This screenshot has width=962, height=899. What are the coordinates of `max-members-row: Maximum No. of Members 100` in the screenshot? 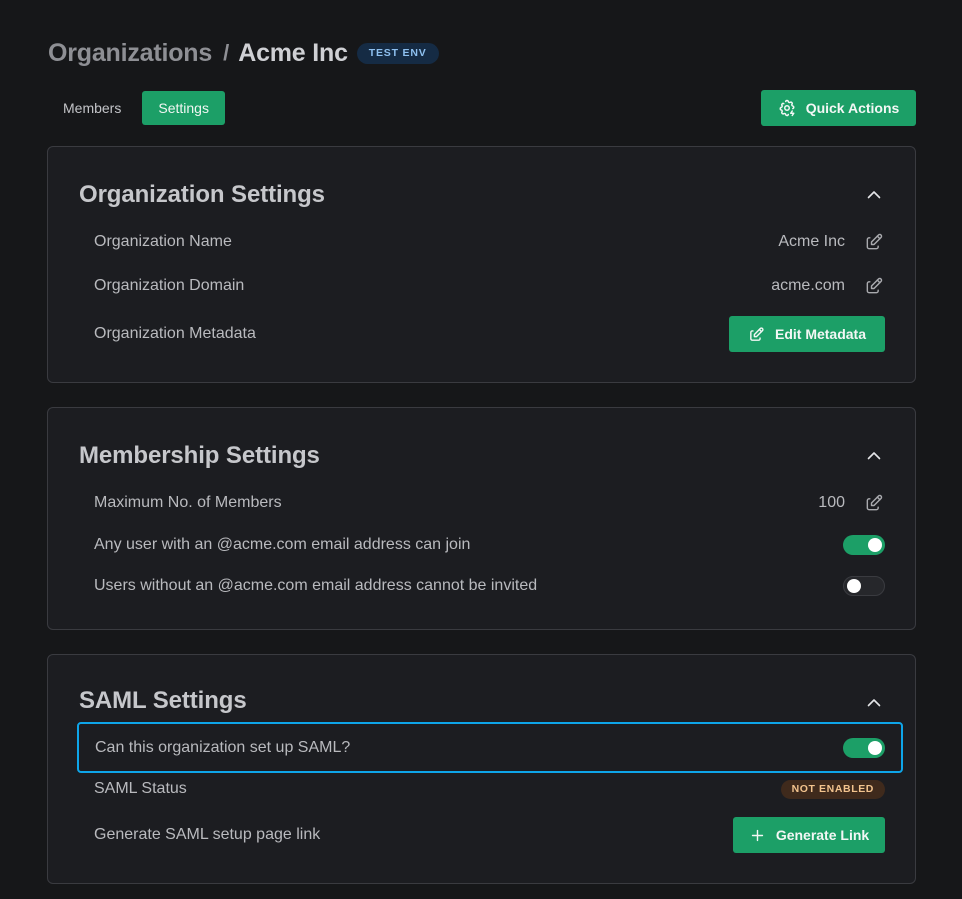 It's located at (482, 503).